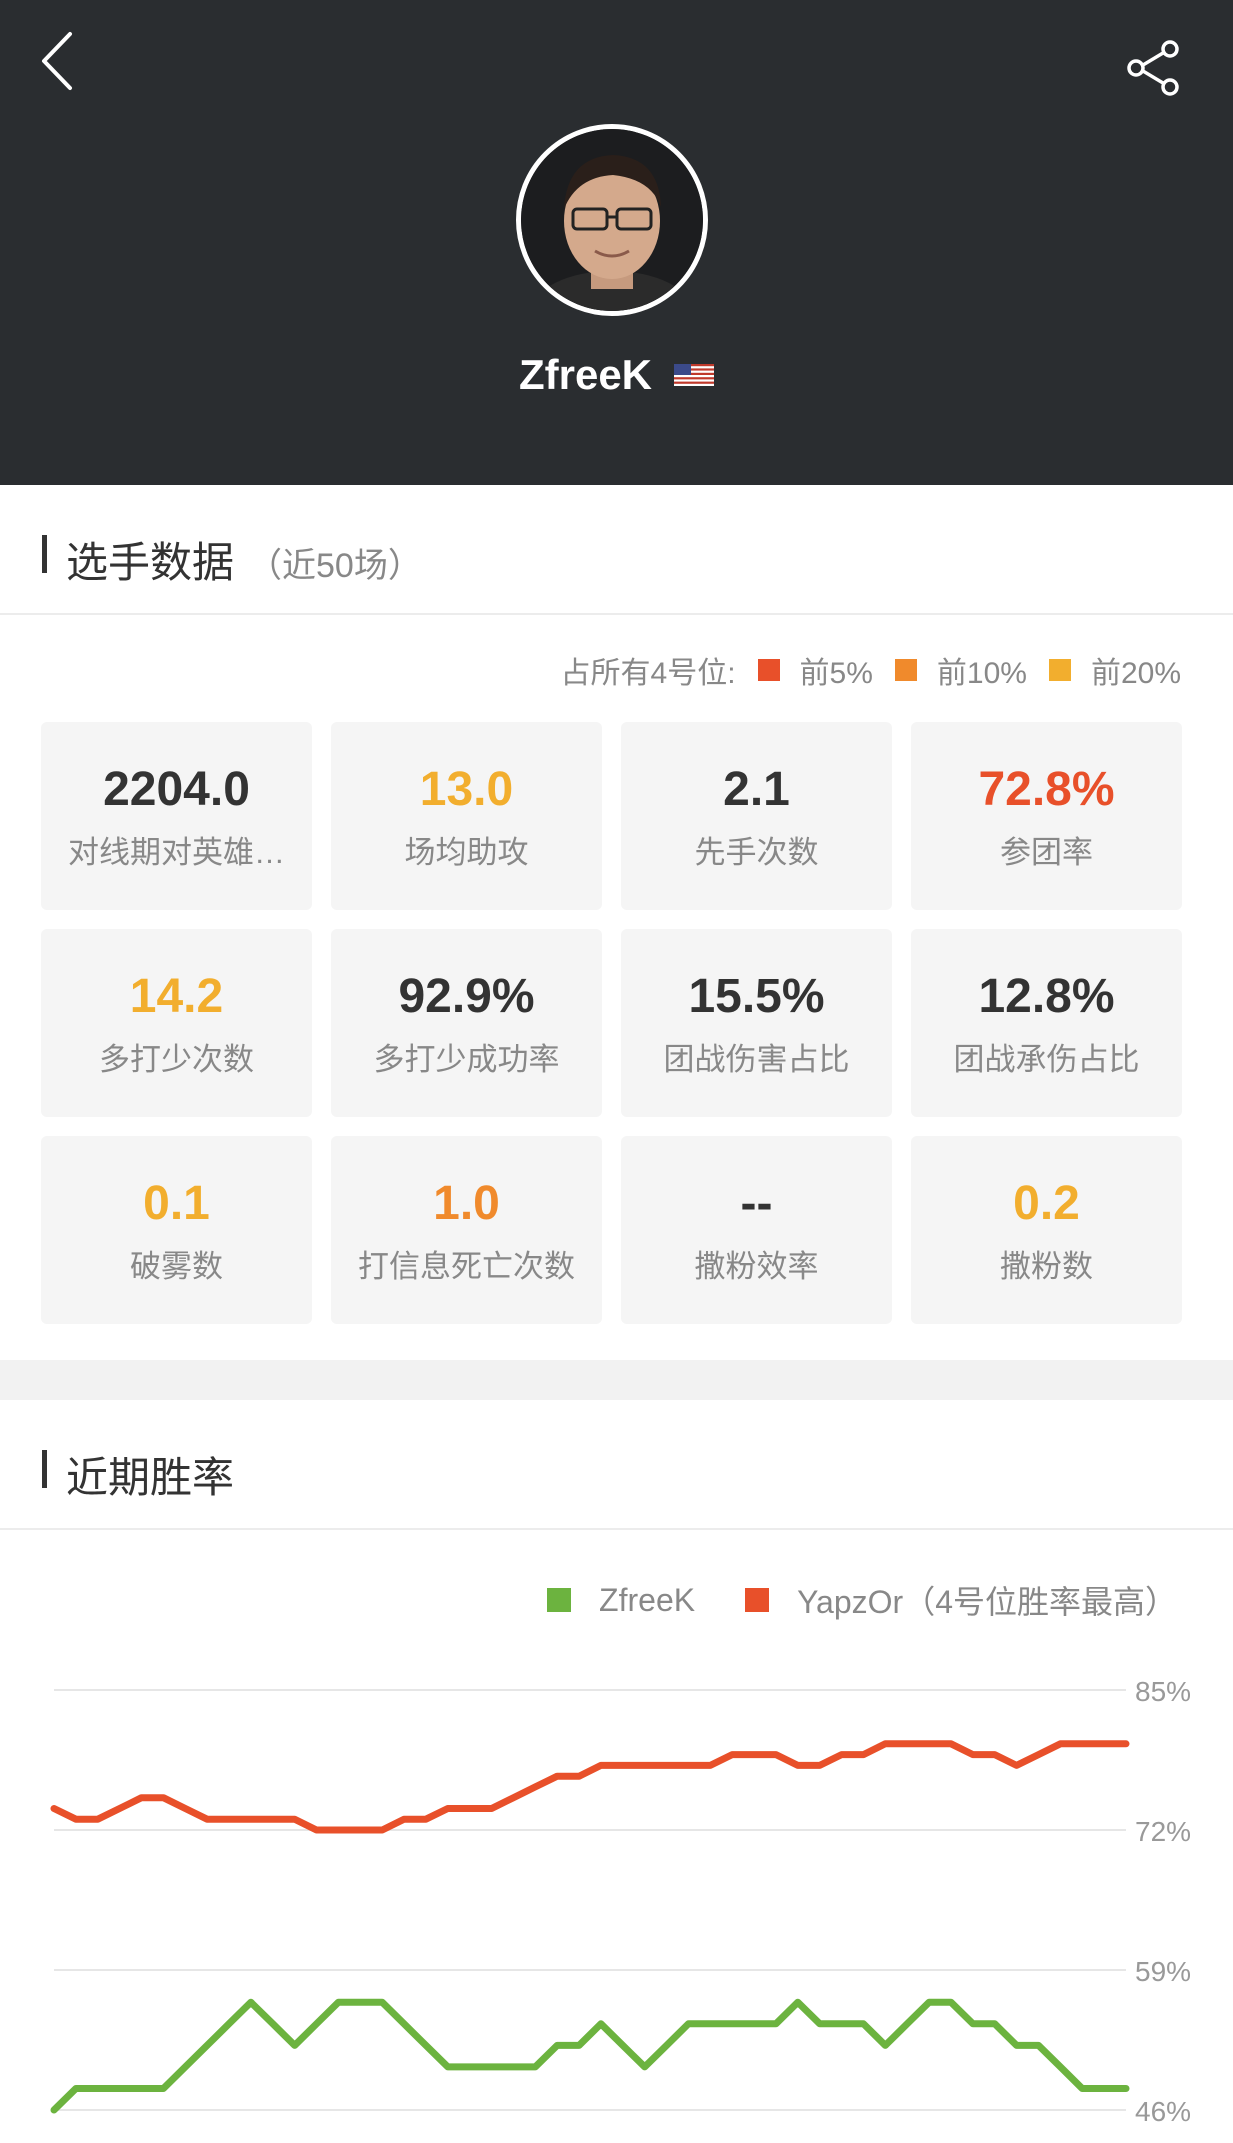  What do you see at coordinates (616, 550) in the screenshot?
I see `stats-section-header: 选手数据 （近50场）` at bounding box center [616, 550].